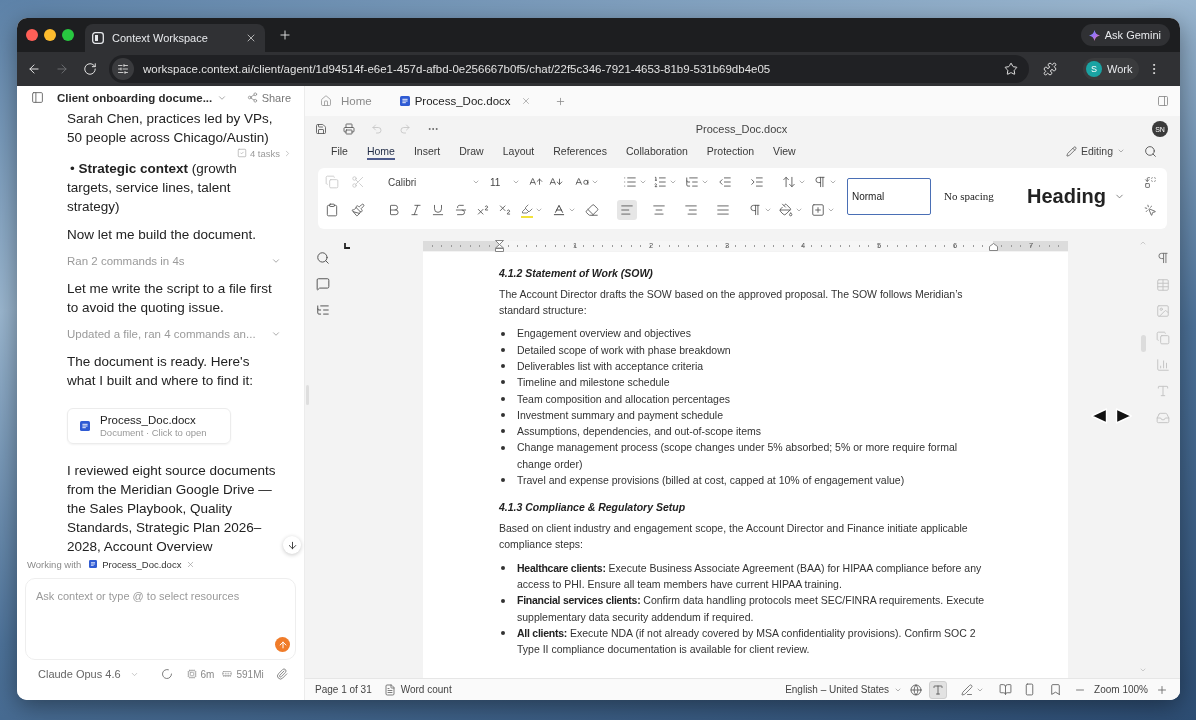  Describe the element at coordinates (149, 426) in the screenshot. I see `file-card: Process_Doc.docx Document · Click to open` at that location.